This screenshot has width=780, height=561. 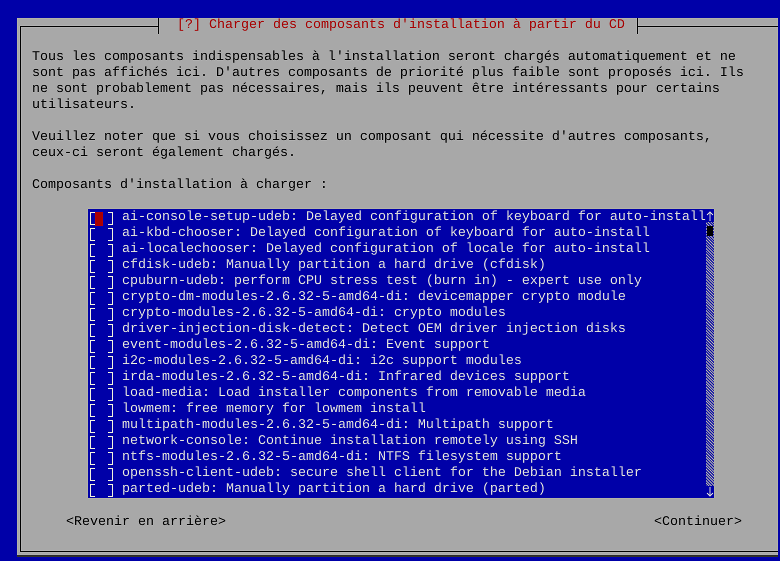 I want to click on list-item: irda-modules-2.6.32-5-amd64-di: Infrared devices support, so click(x=398, y=378).